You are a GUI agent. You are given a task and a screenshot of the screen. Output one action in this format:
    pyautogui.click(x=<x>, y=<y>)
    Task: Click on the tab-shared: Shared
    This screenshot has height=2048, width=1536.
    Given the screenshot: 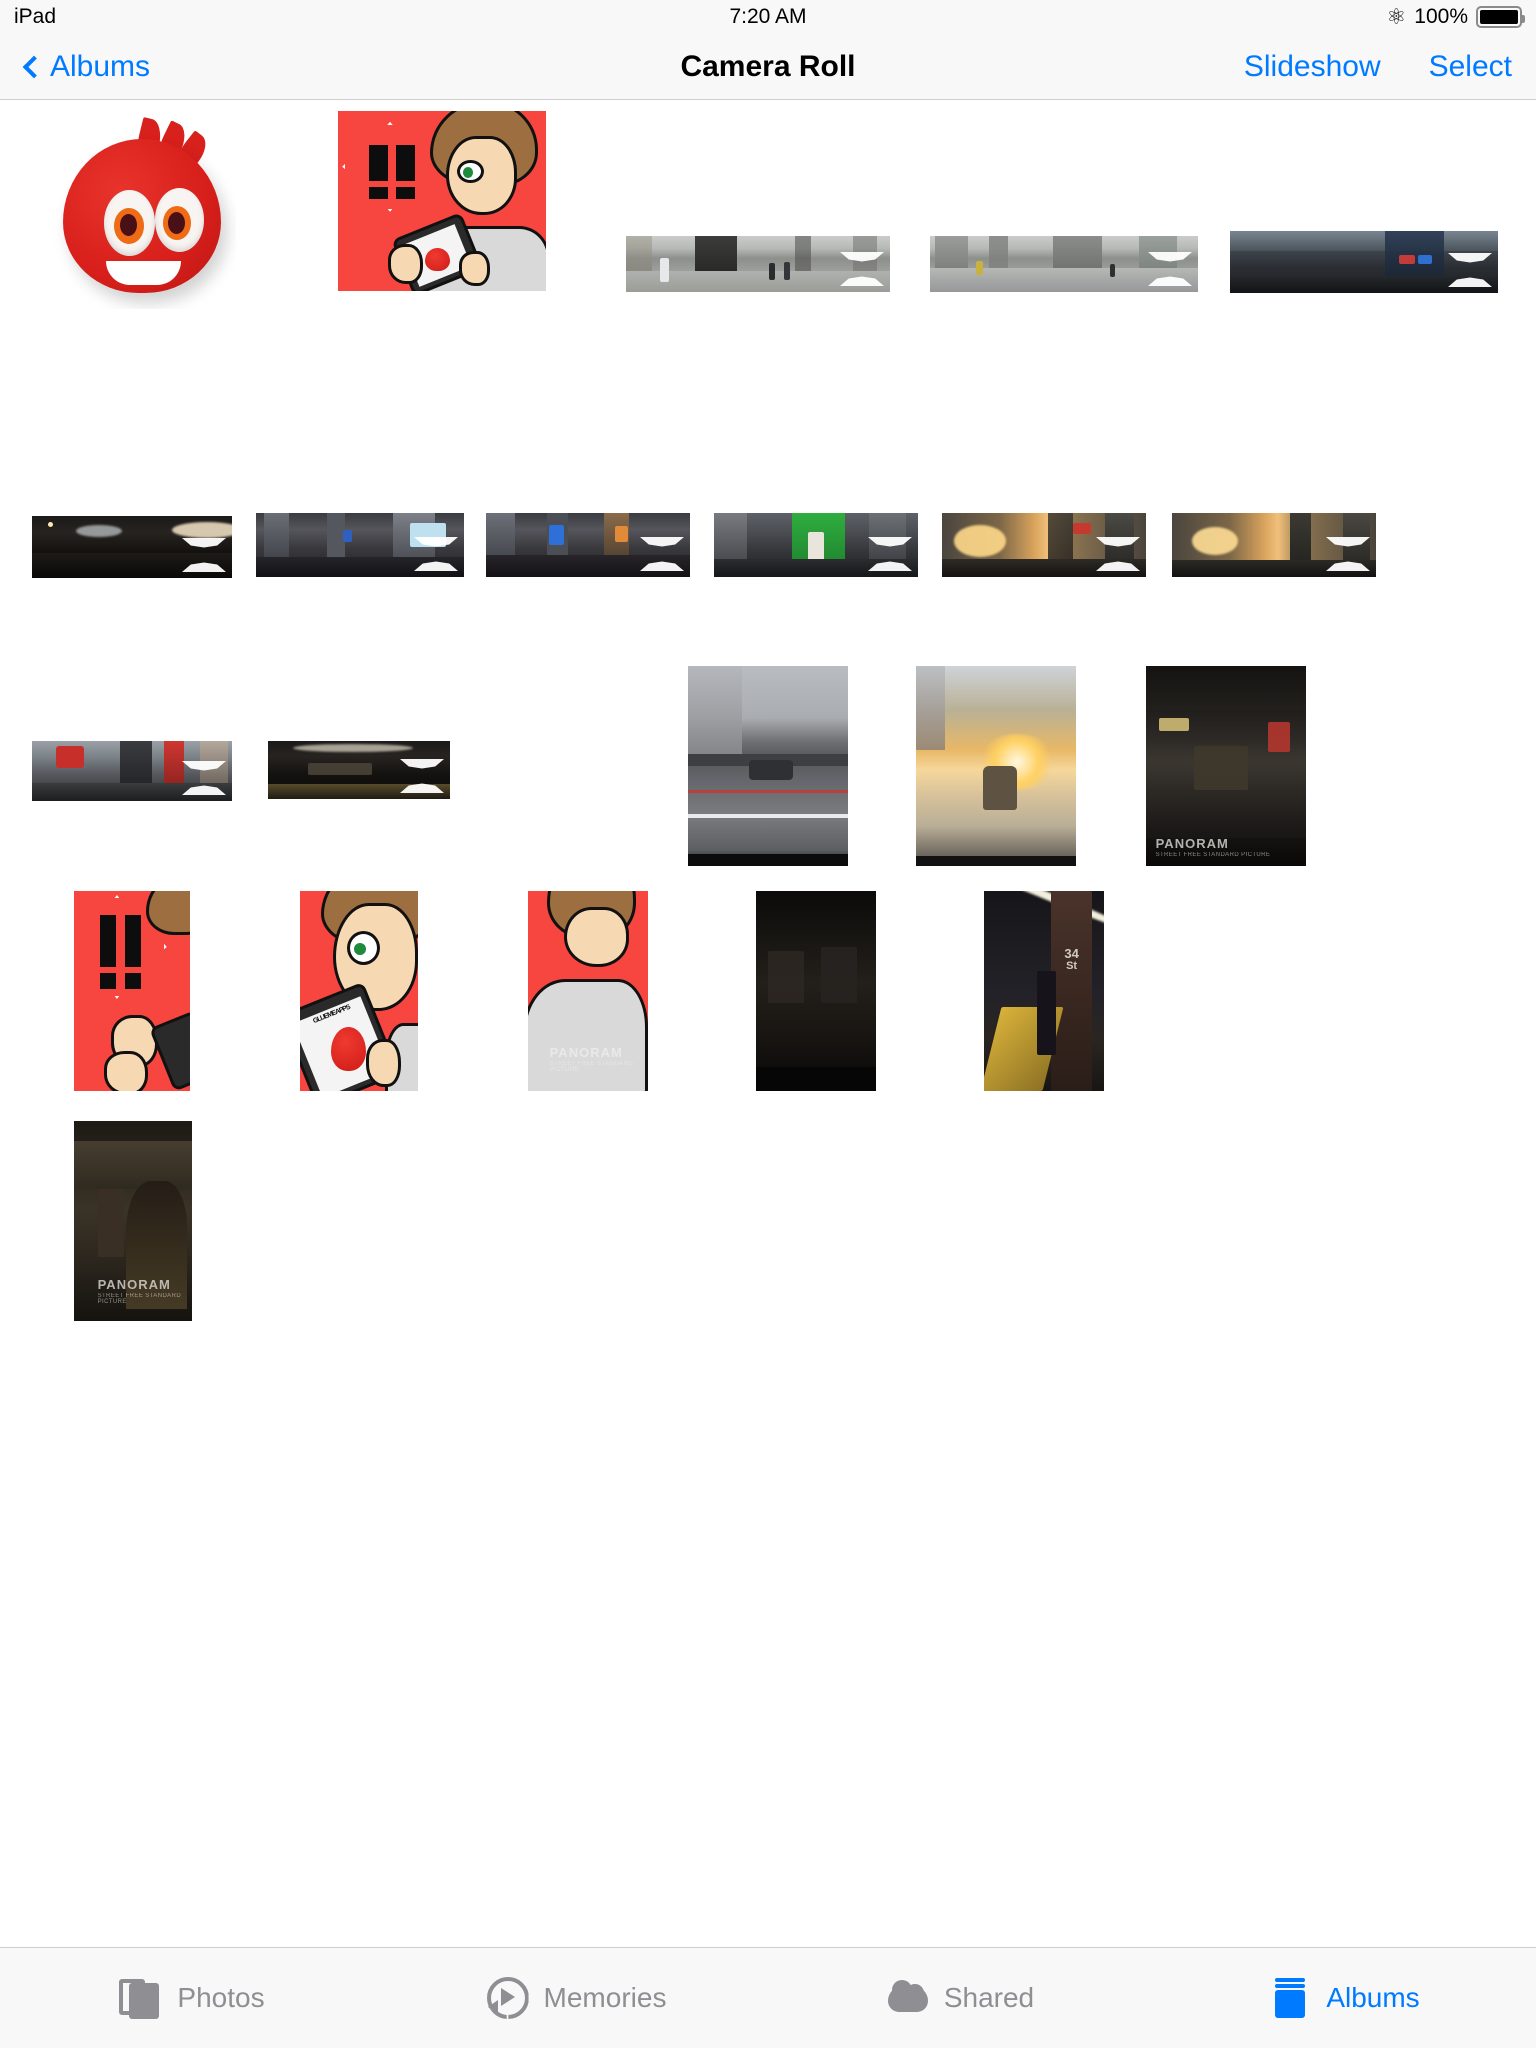 What is the action you would take?
    pyautogui.click(x=960, y=1998)
    